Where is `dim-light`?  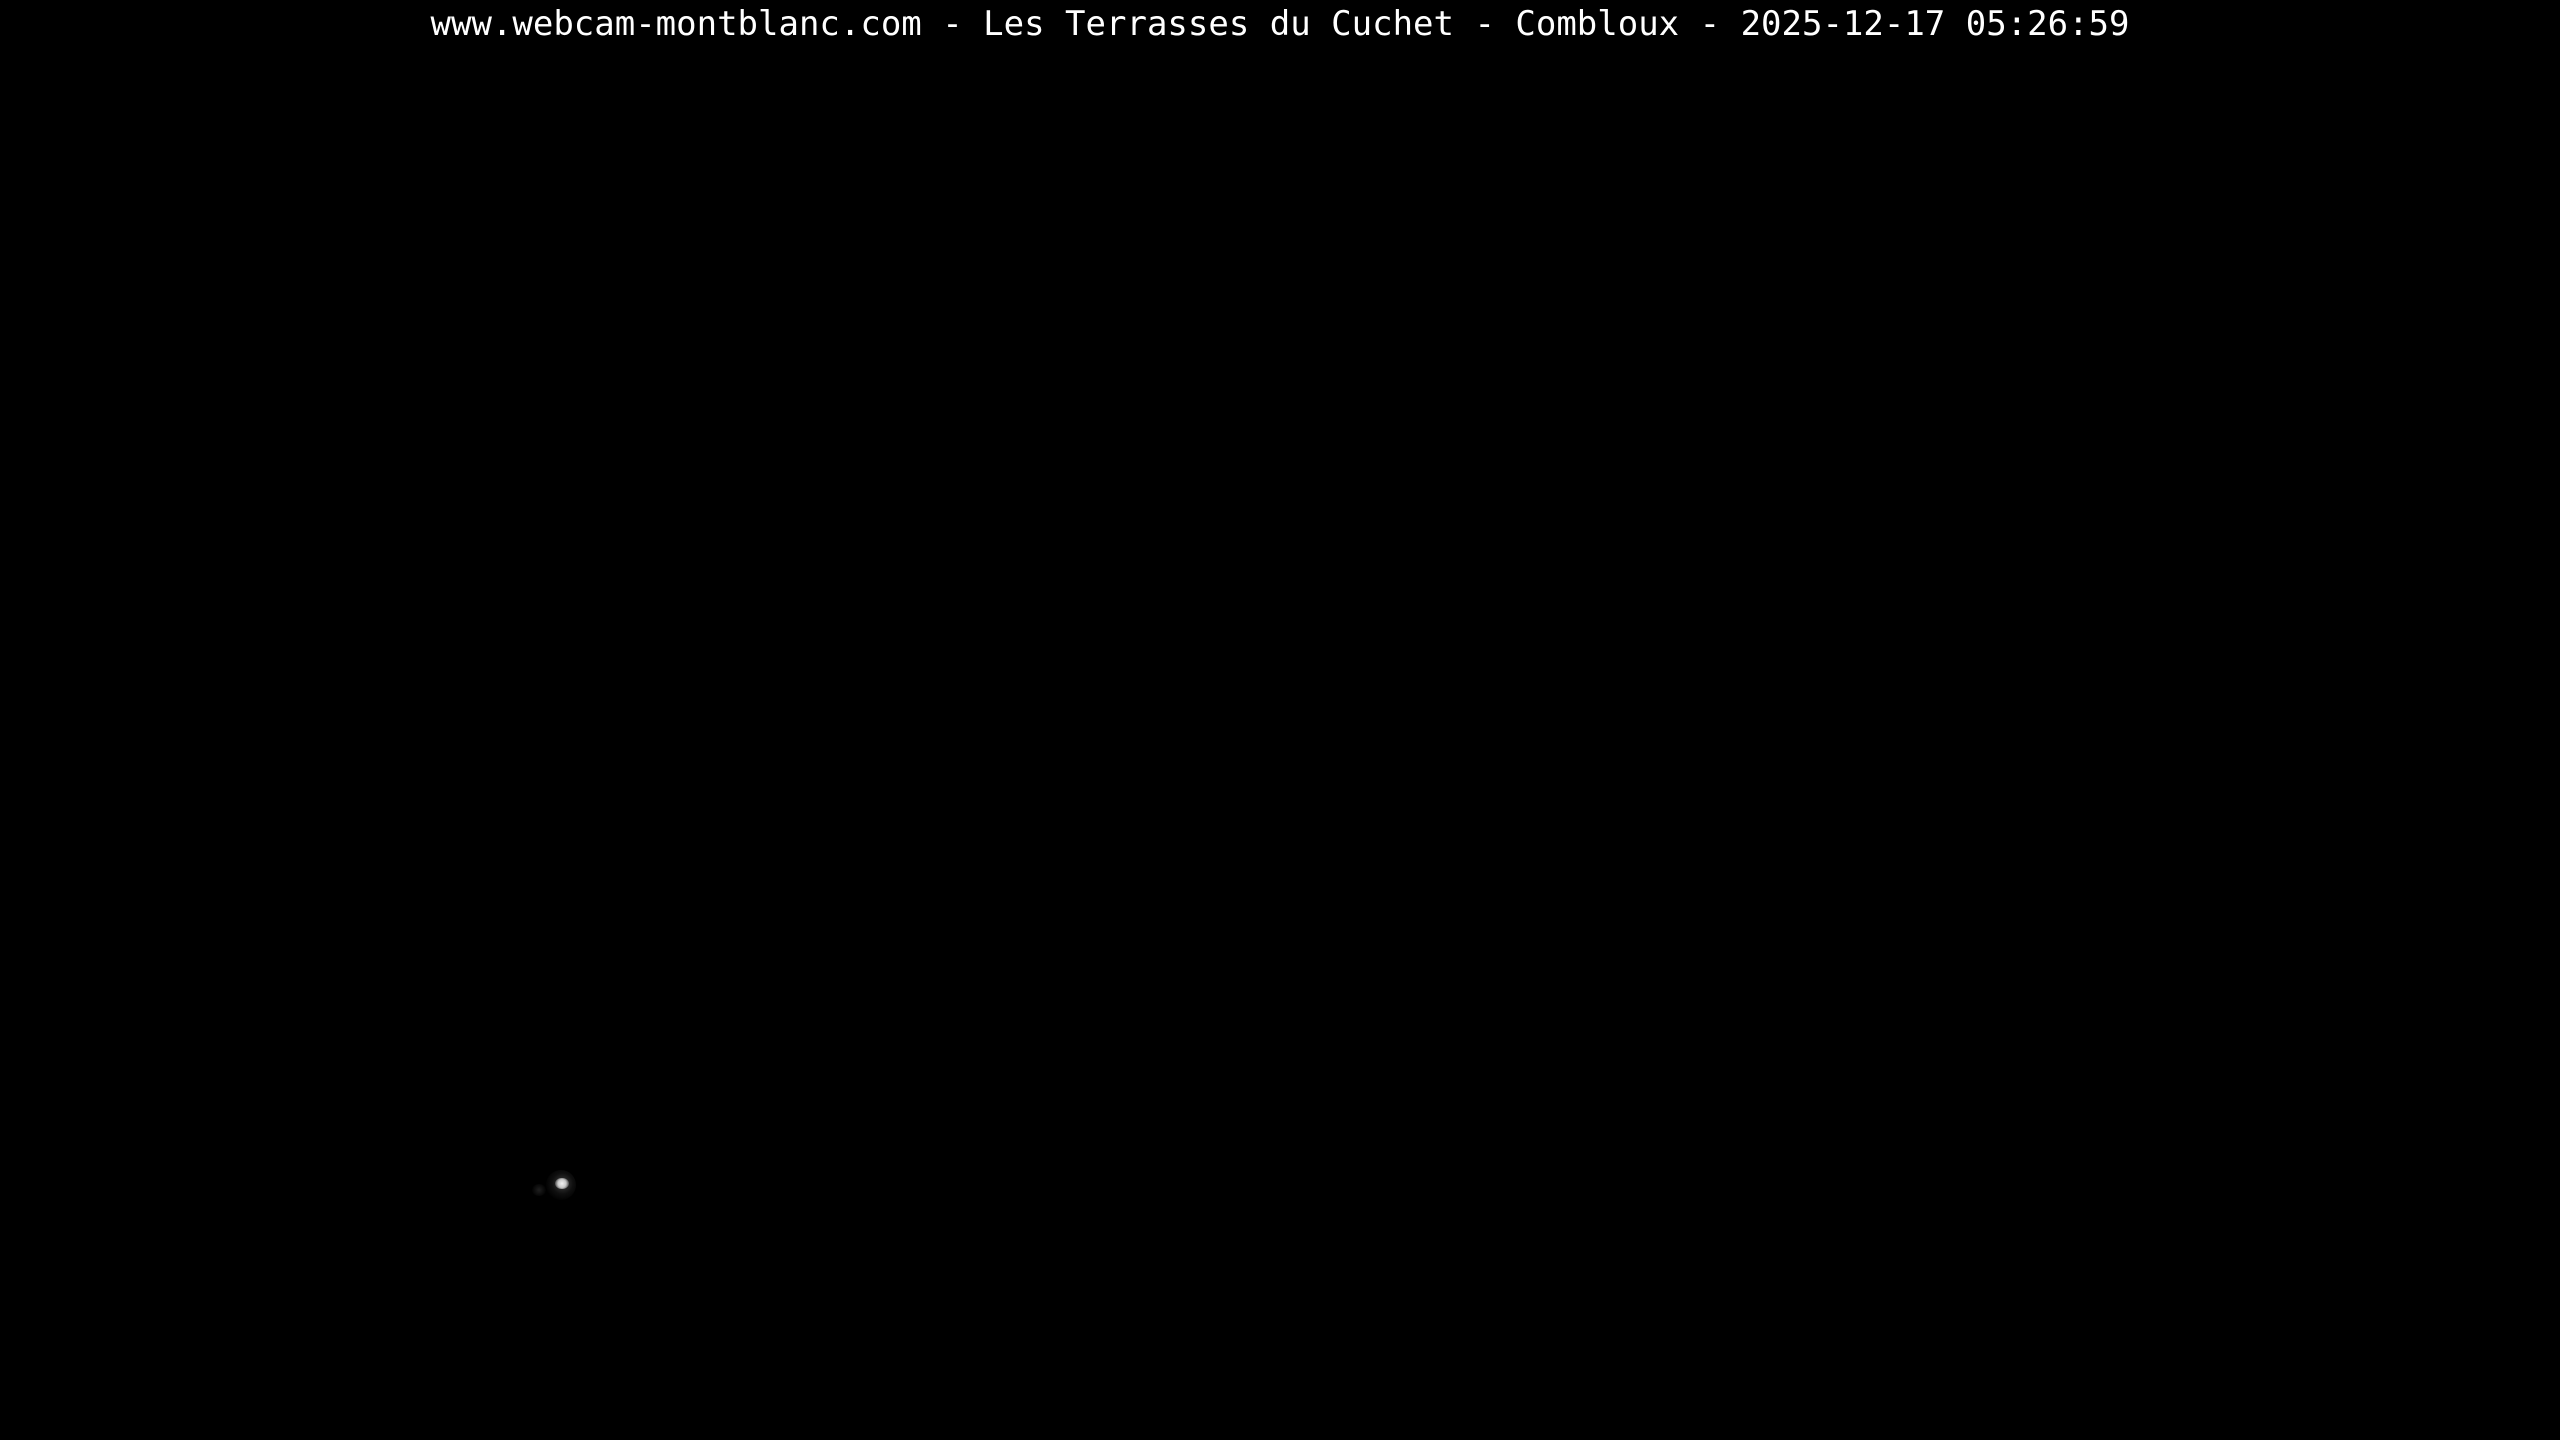 dim-light is located at coordinates (539, 1190).